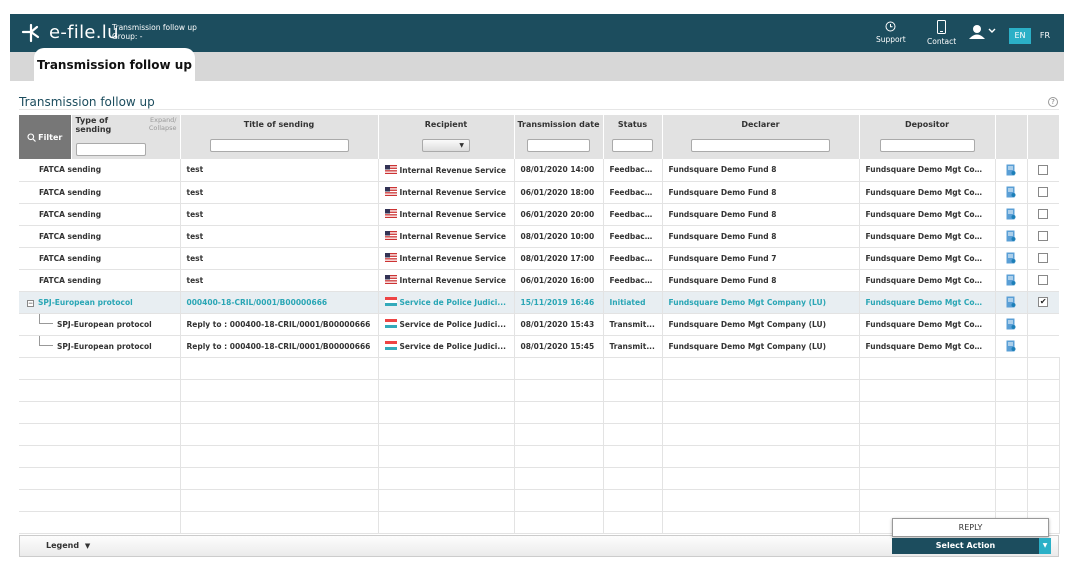 This screenshot has width=1069, height=574. I want to click on expand-collapse-link: Expand/ Collapse, so click(157, 124).